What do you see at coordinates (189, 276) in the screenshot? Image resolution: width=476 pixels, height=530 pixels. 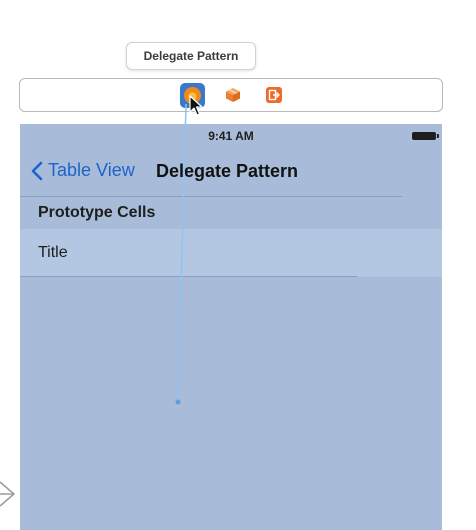 I see `cell-separator` at bounding box center [189, 276].